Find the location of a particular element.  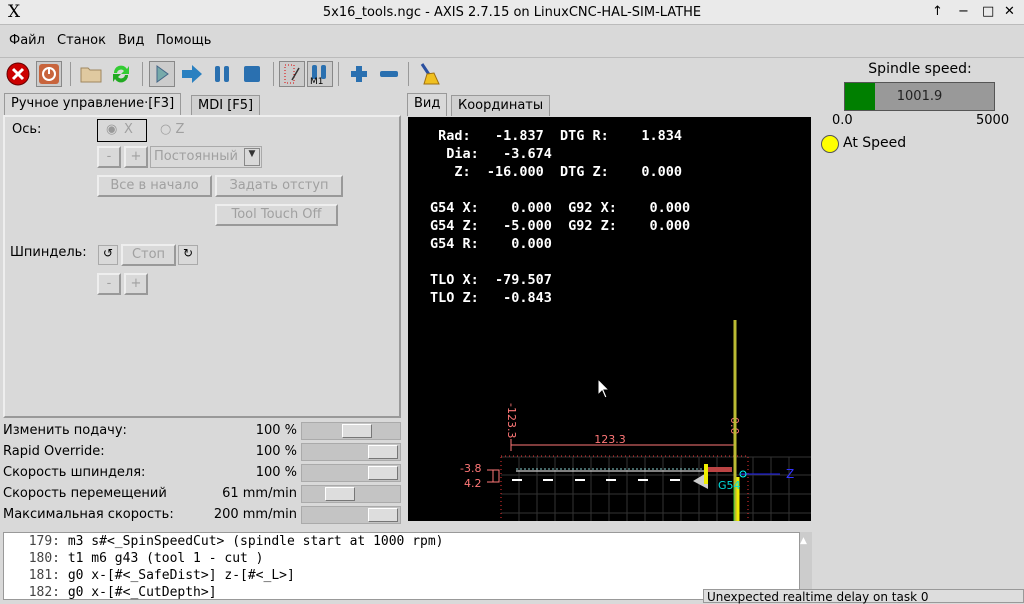

axis-label: Ось: is located at coordinates (27, 129).